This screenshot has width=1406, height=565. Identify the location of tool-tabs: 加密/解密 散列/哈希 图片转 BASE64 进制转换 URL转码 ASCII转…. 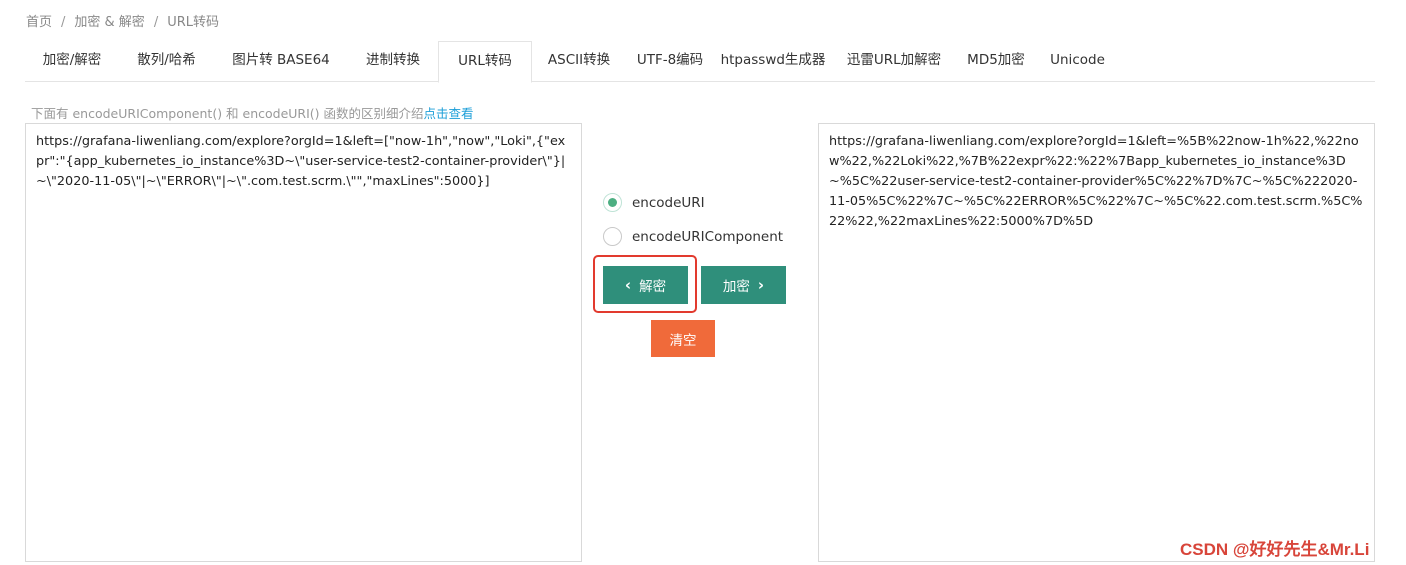
(700, 62).